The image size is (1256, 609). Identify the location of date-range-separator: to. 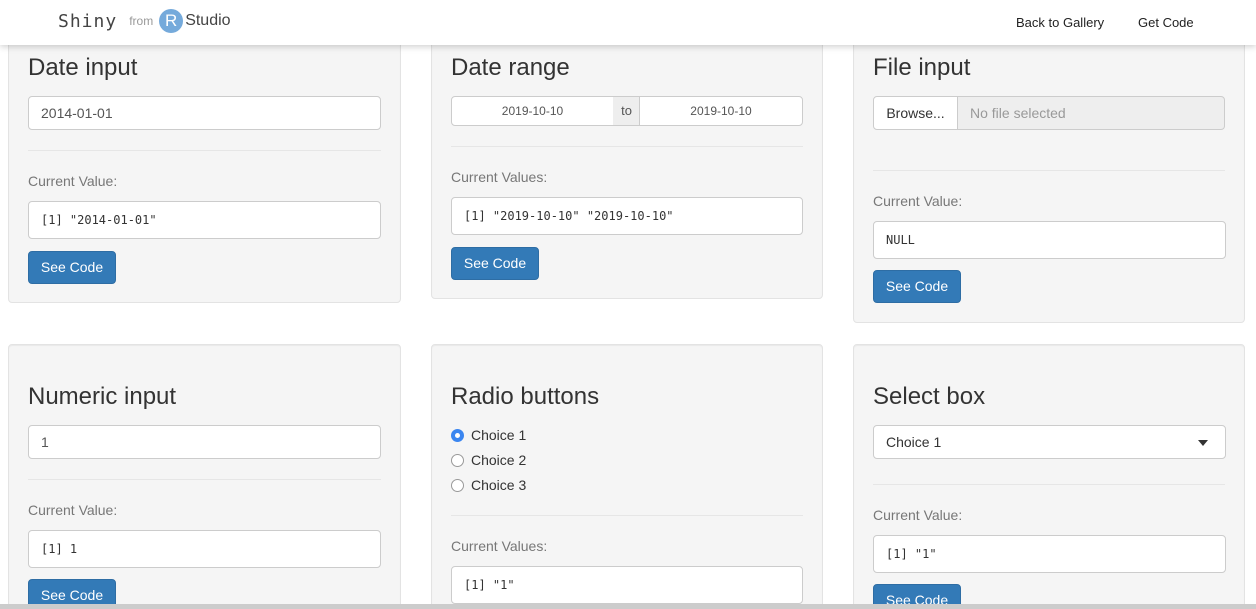
(626, 111).